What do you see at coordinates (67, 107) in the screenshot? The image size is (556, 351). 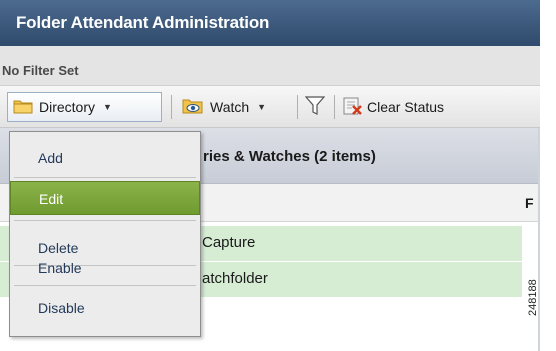 I see `directory-label: Directory` at bounding box center [67, 107].